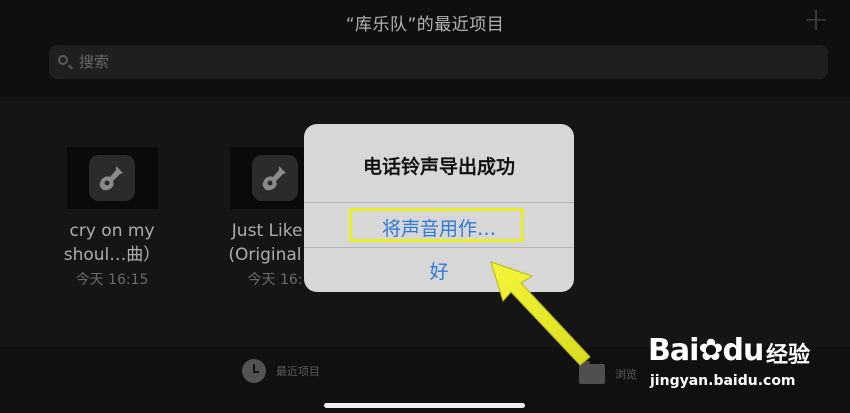  I want to click on baidu-logo: Bai✿du, so click(706, 350).